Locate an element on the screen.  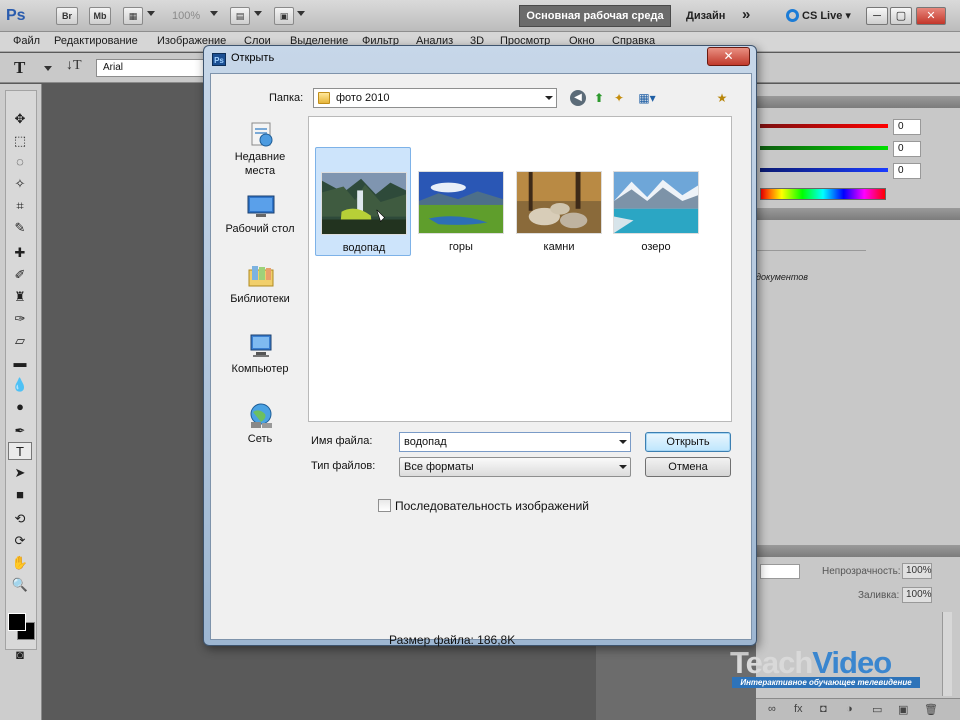
back-icon: ◀ is located at coordinates (578, 98).